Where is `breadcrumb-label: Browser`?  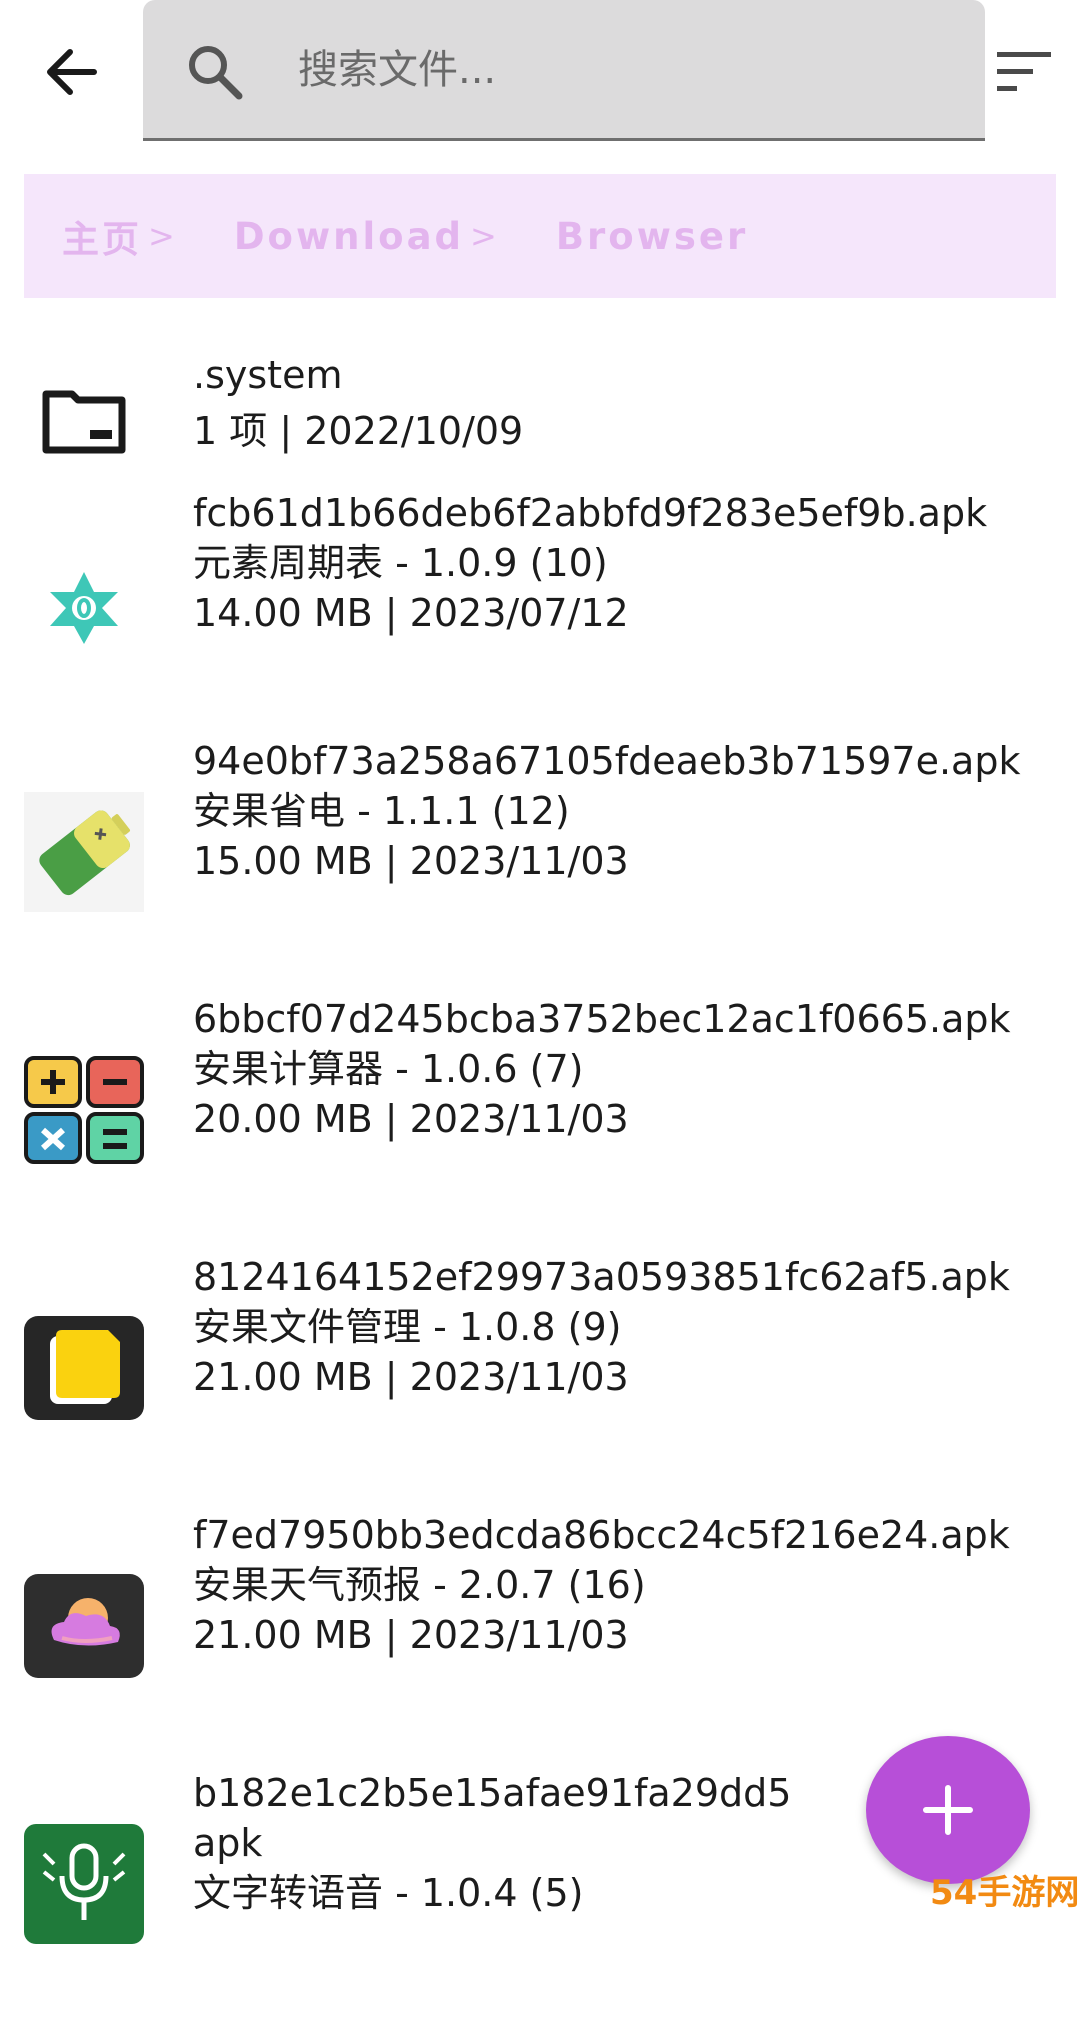
breadcrumb-label: Browser is located at coordinates (652, 236).